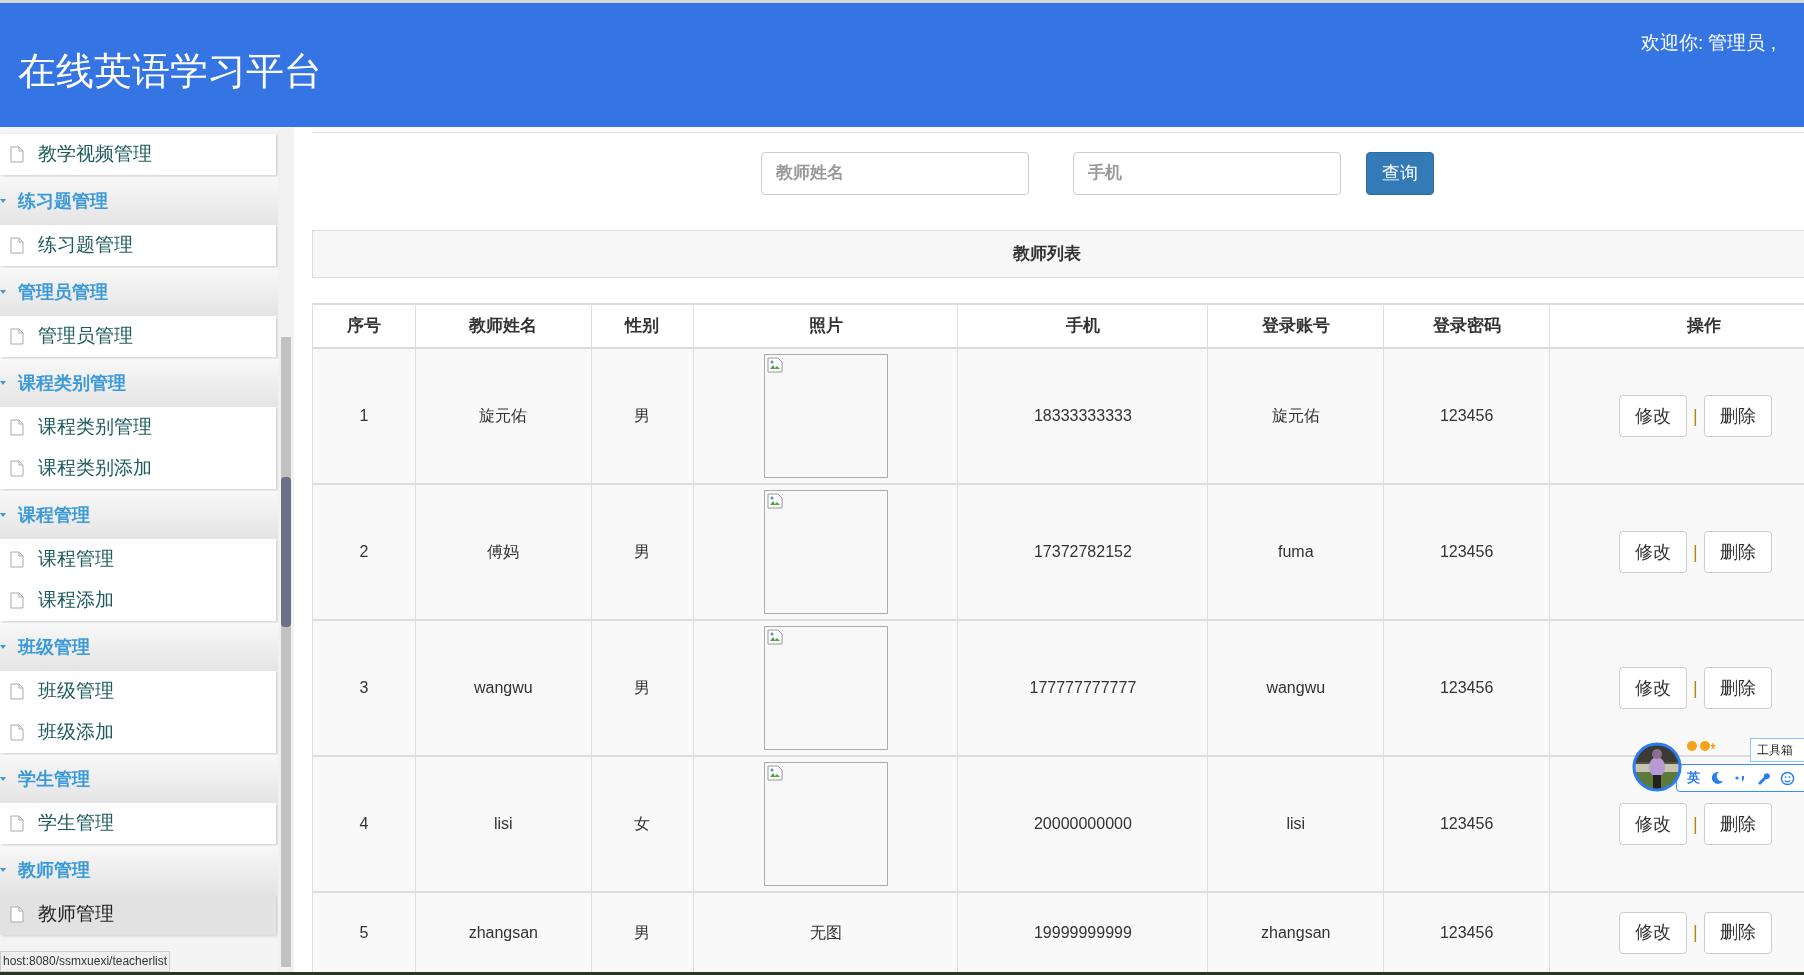  What do you see at coordinates (1763, 778) in the screenshot?
I see `wrench-icon` at bounding box center [1763, 778].